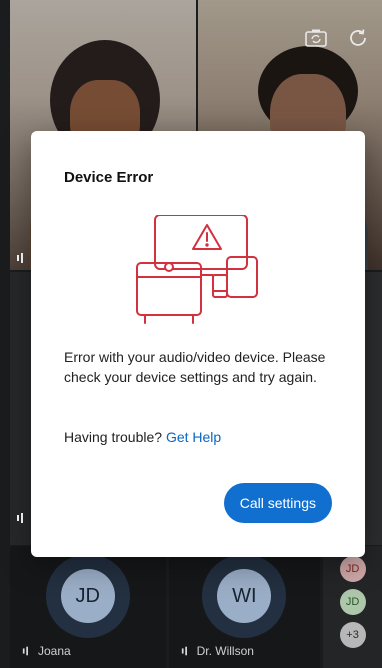 The width and height of the screenshot is (382, 668). I want to click on get-help-link: Get Help, so click(193, 437).